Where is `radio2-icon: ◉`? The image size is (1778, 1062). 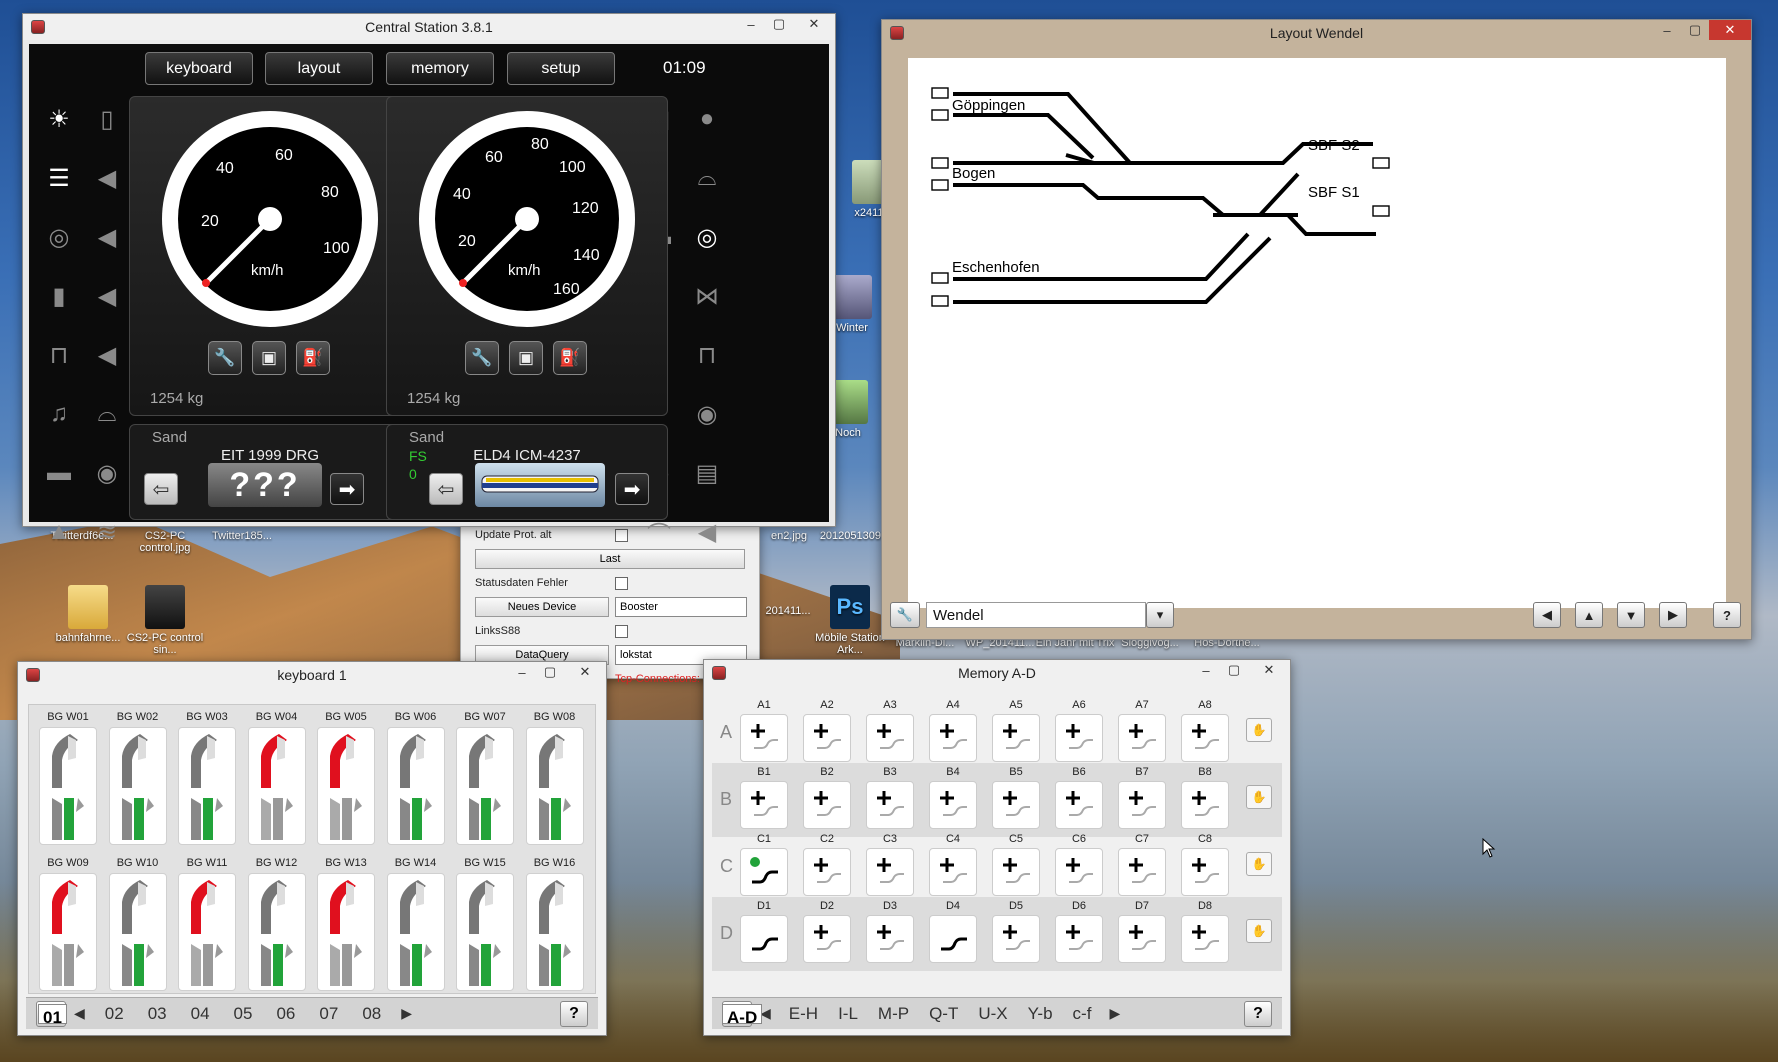
radio2-icon: ◉ is located at coordinates (707, 414).